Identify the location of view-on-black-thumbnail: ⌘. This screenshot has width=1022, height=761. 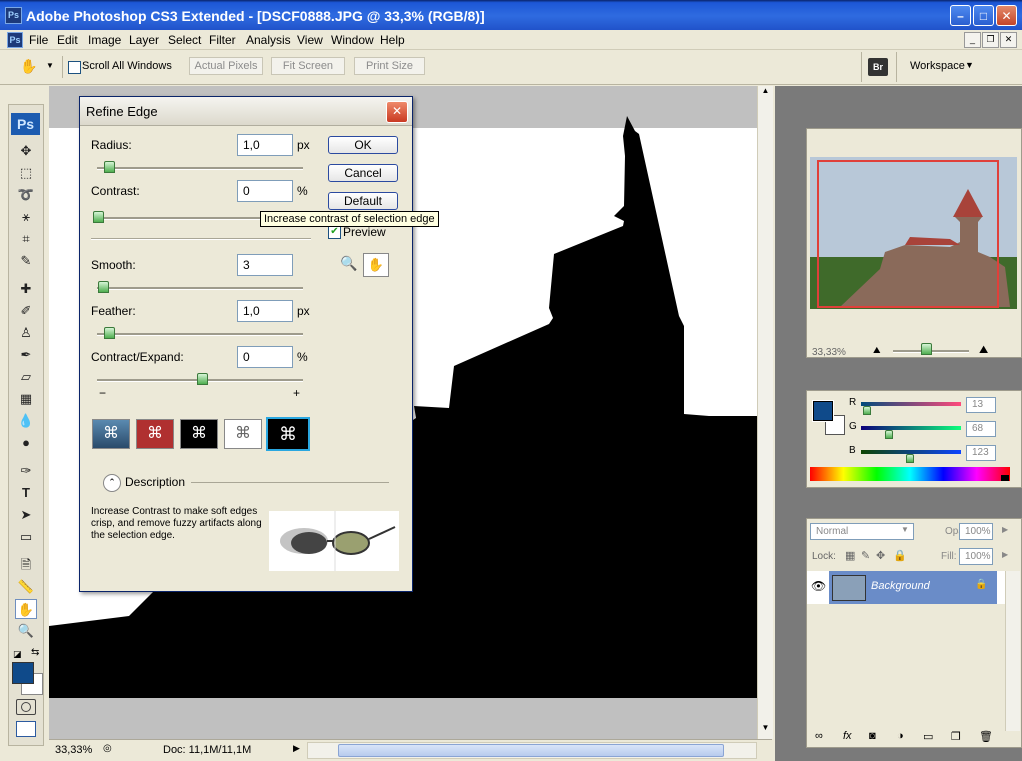
(199, 434).